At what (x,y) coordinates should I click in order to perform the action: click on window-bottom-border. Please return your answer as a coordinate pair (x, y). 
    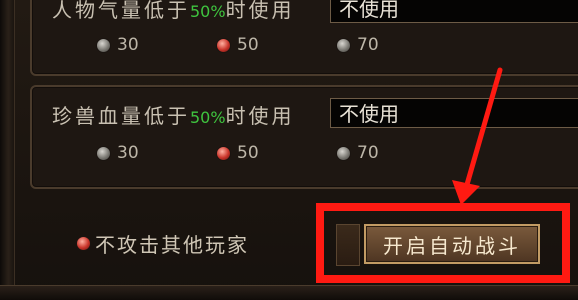
    Looking at the image, I should click on (289, 292).